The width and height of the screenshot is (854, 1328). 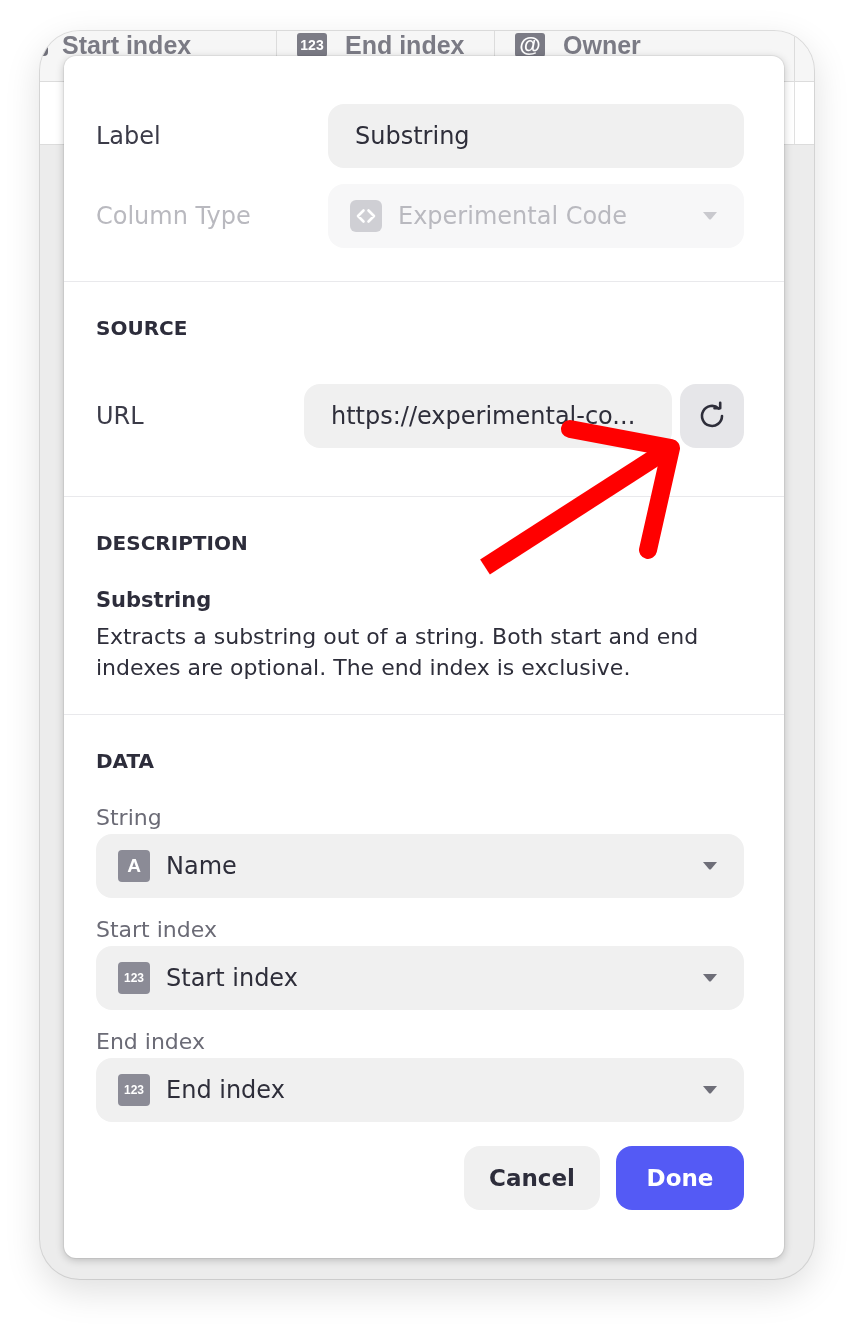 I want to click on cancel-button: Cancel, so click(x=532, y=1178).